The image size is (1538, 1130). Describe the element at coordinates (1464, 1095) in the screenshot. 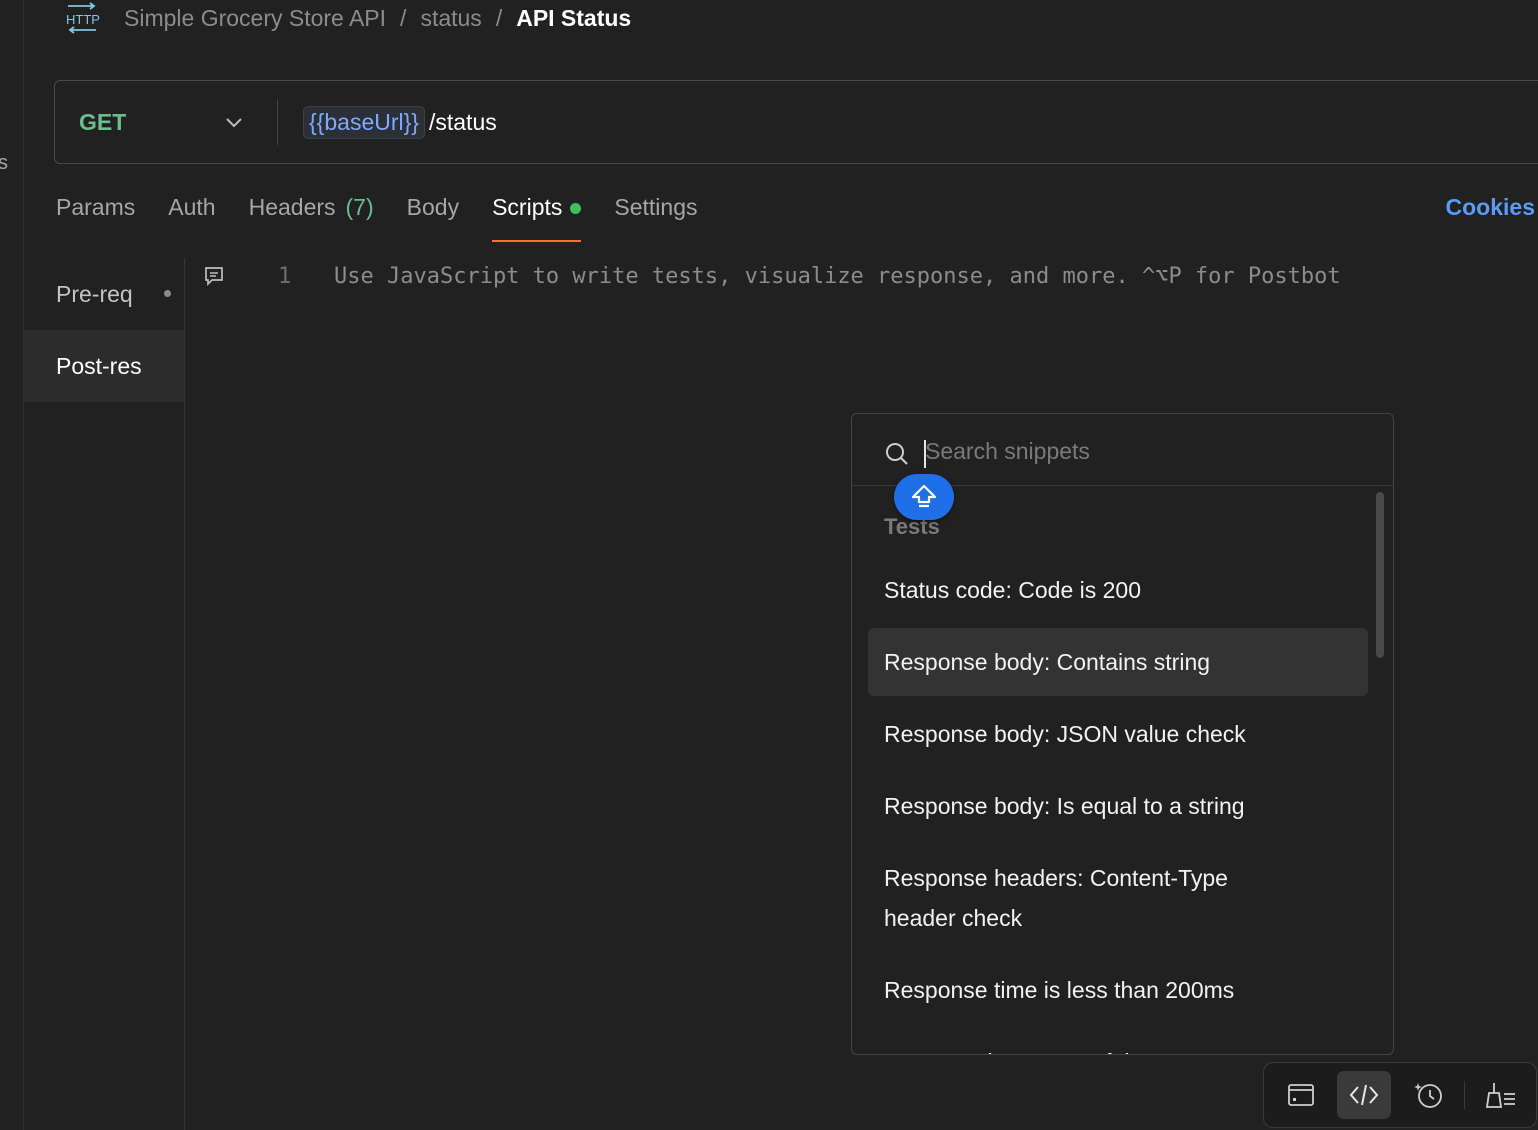

I see `toolbar-divider` at that location.